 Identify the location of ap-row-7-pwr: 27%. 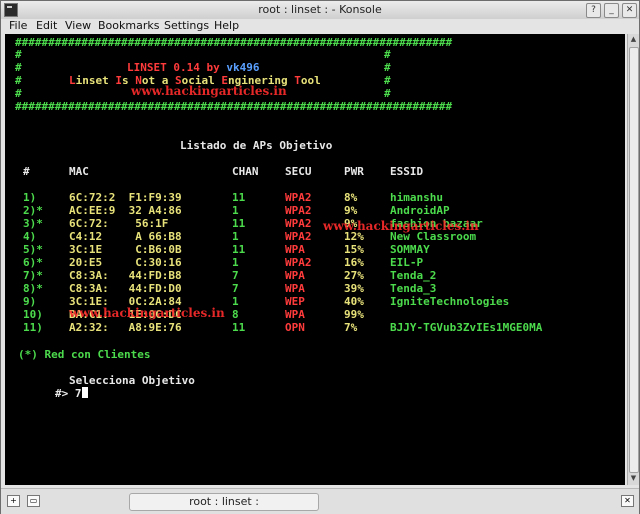
(354, 275).